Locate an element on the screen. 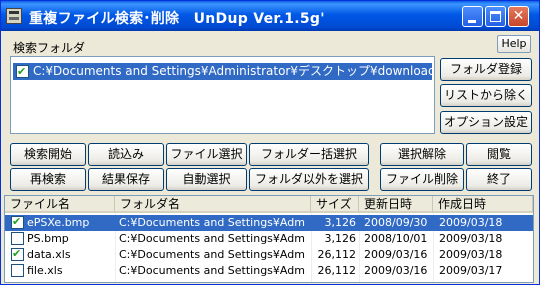 This screenshot has width=540, height=285. column-header-filename: ファイル名 is located at coordinates (60, 204).